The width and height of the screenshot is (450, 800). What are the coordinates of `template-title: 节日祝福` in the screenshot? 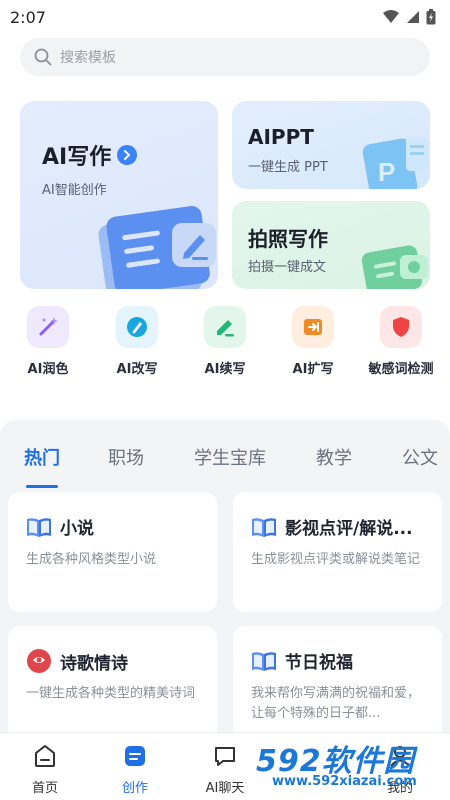 It's located at (319, 663).